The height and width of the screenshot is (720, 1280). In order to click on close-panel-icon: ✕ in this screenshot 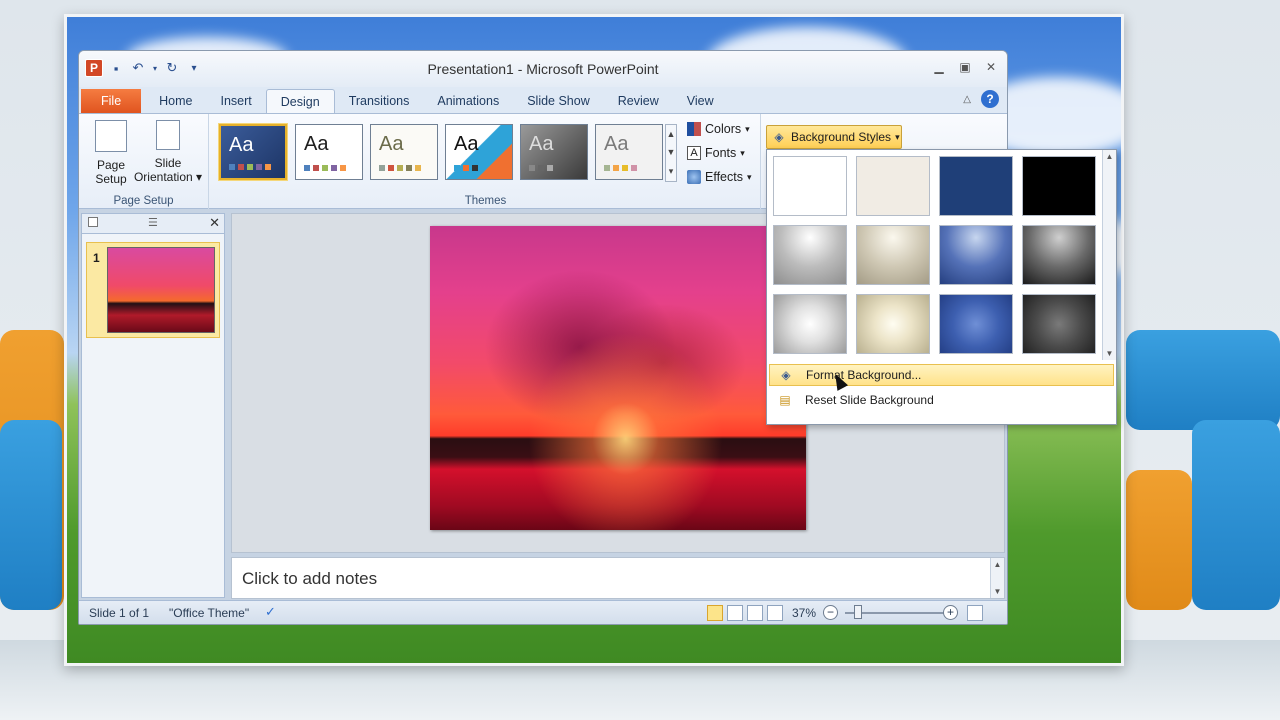, I will do `click(214, 223)`.